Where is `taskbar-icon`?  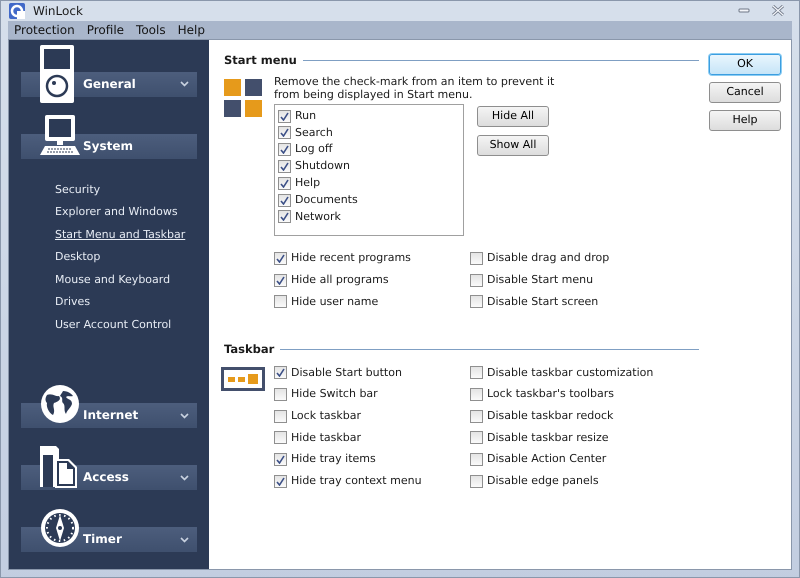 taskbar-icon is located at coordinates (243, 379).